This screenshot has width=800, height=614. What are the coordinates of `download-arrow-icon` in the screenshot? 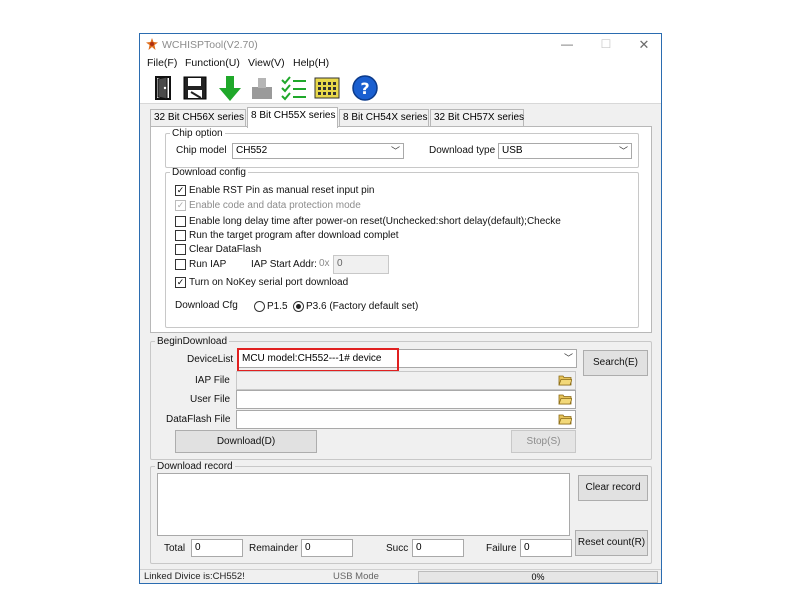 It's located at (230, 88).